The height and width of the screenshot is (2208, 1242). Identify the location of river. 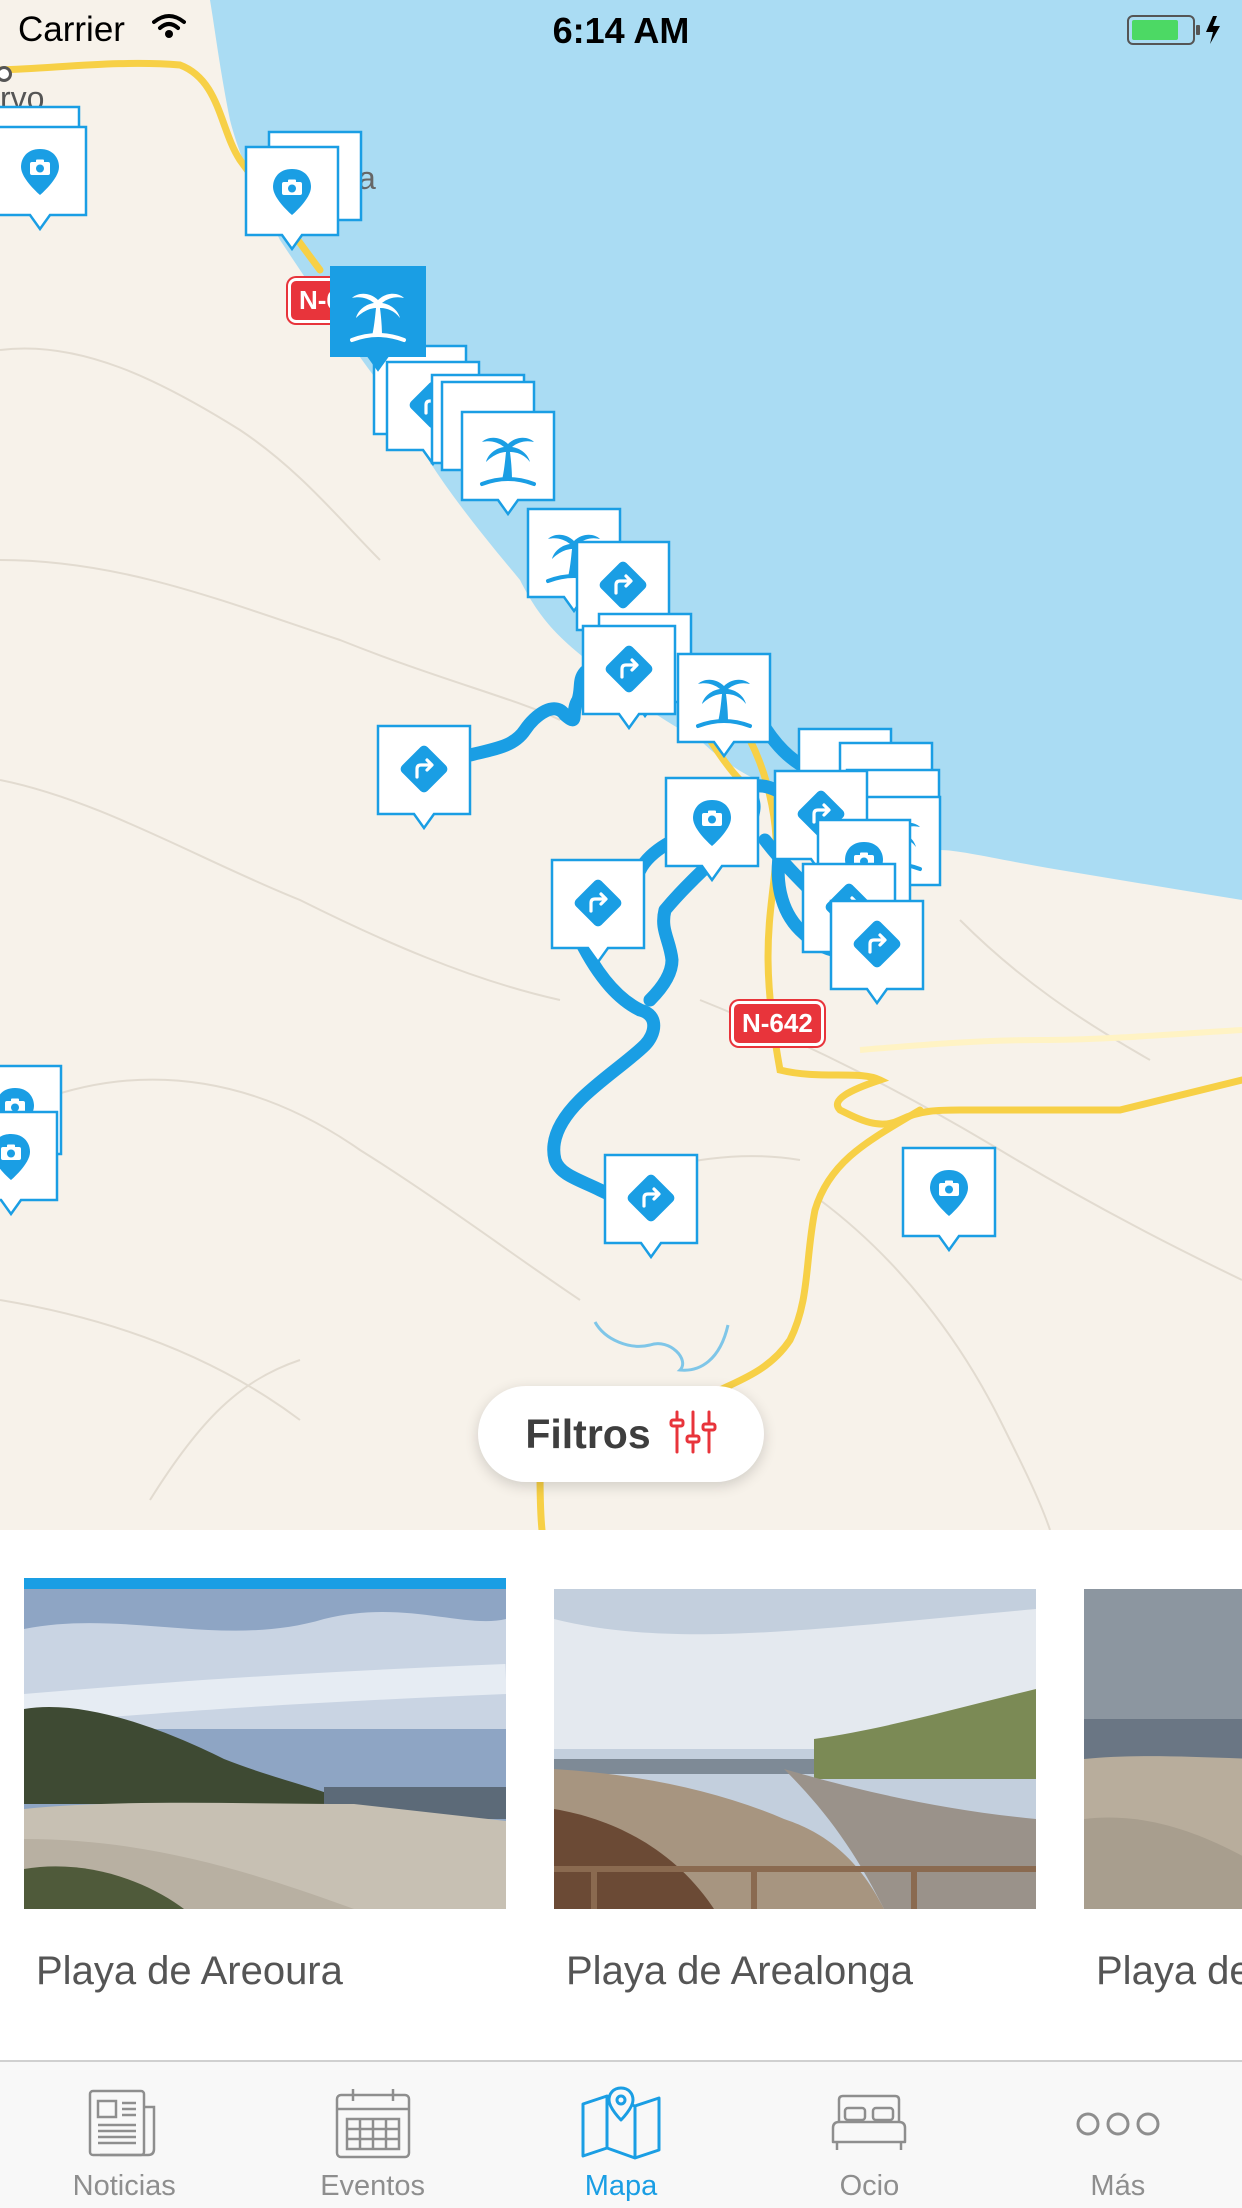
(661, 1346).